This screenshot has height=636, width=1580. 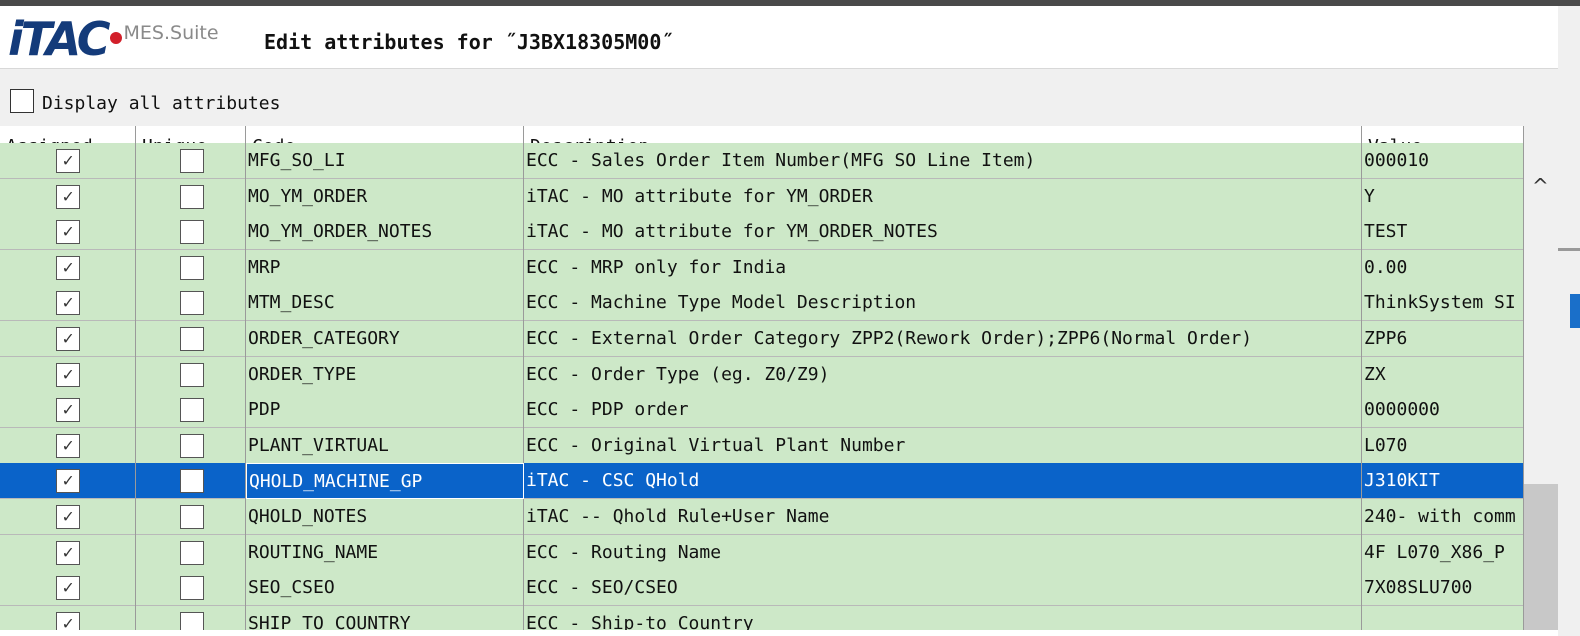 I want to click on table-row: ✓ QHOLD_MACHINE_GP iTAC - CSC QHold J310KIT, so click(x=762, y=481).